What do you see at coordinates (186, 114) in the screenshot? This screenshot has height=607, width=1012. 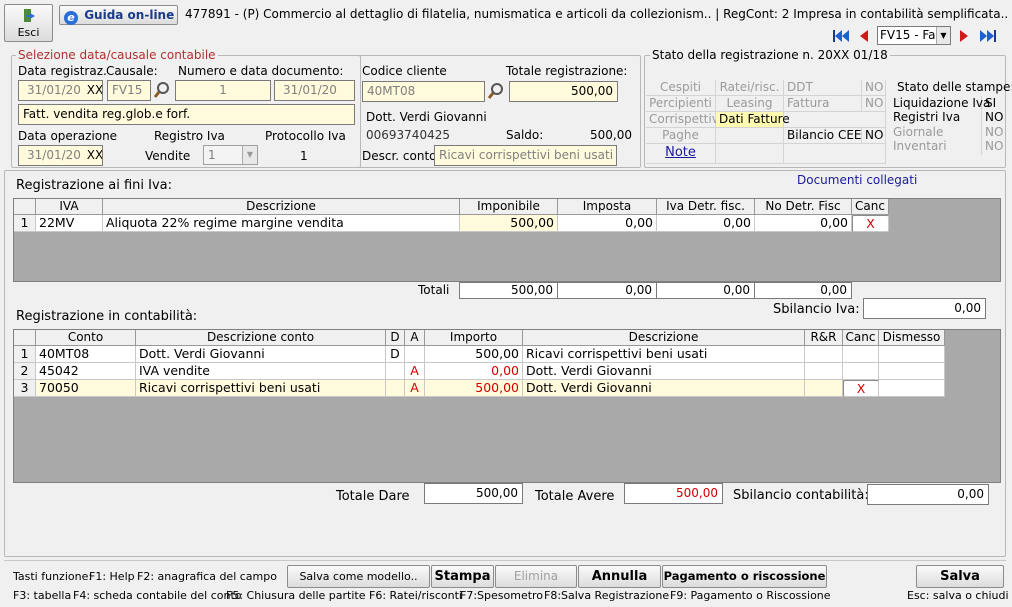 I see `description-field: Fatt. vendita reg.glob.e forf.` at bounding box center [186, 114].